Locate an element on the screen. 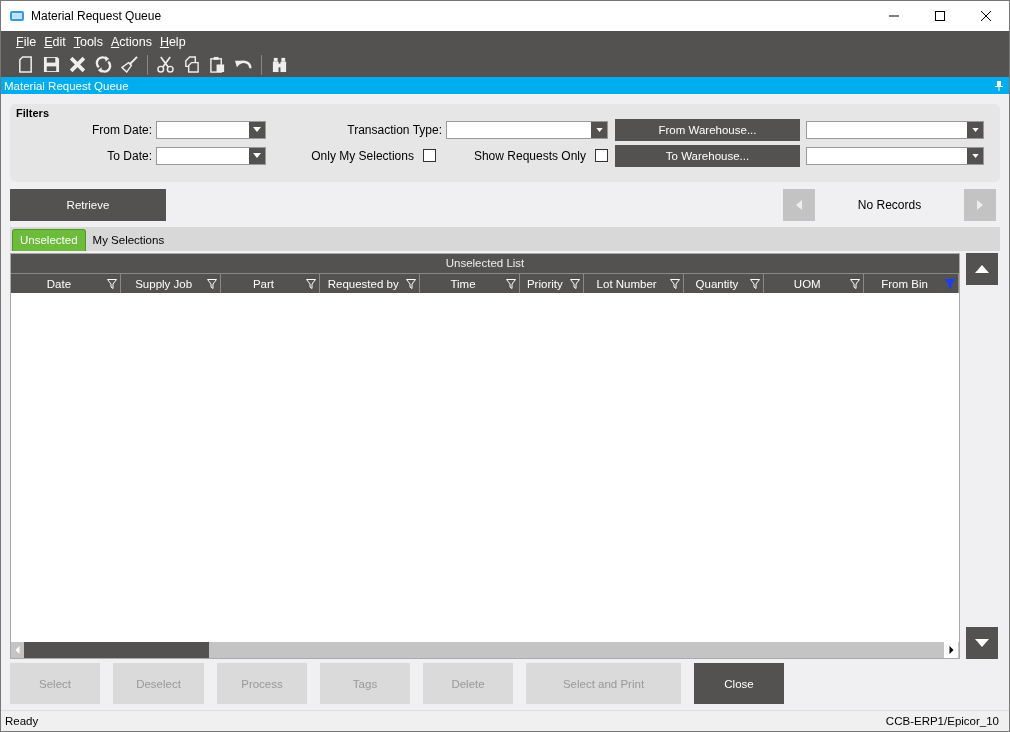  up-arrow-icon is located at coordinates (982, 269).